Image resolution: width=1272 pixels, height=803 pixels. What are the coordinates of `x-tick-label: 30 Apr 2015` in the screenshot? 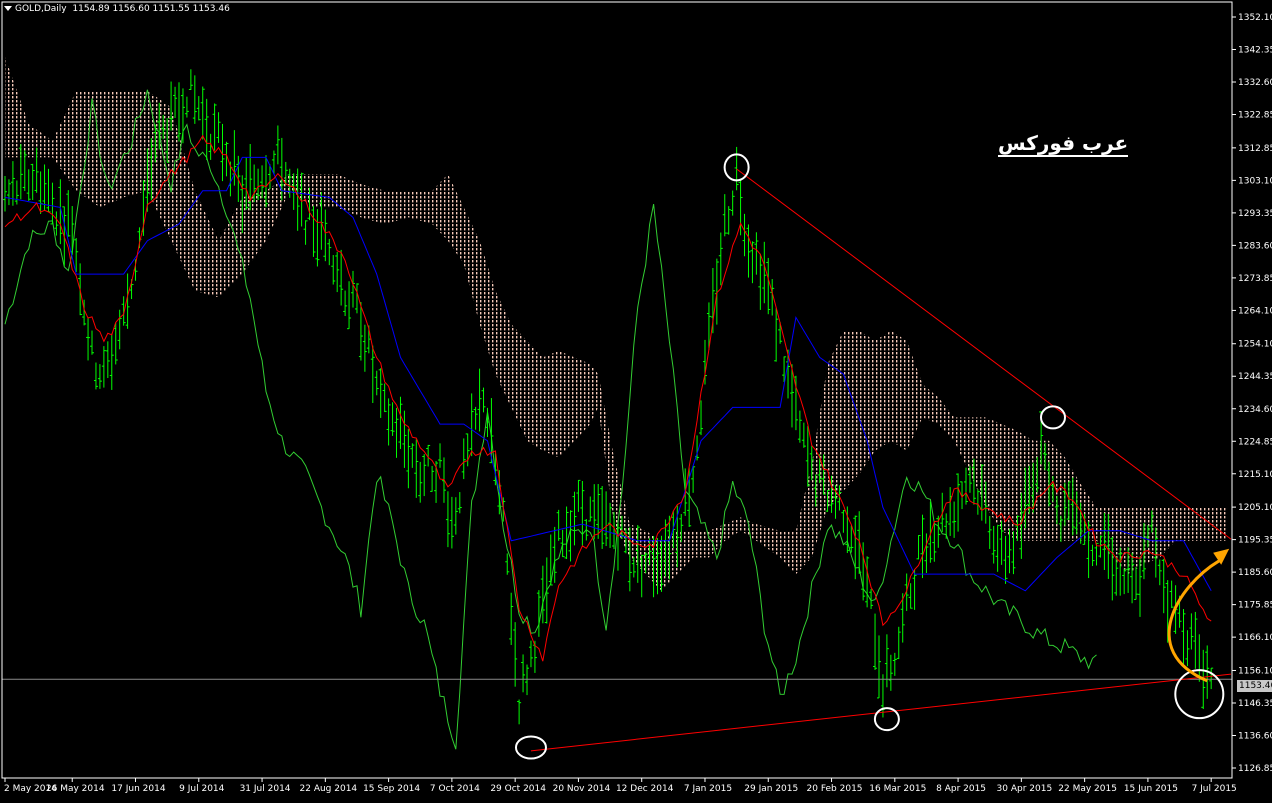 It's located at (1025, 789).